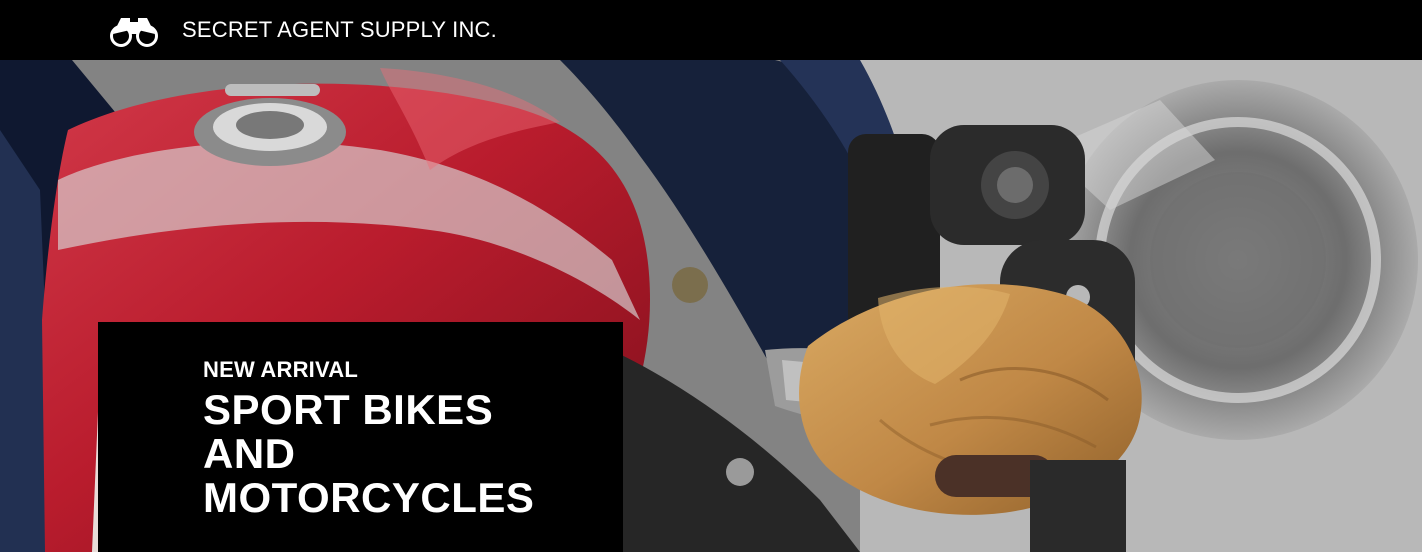 This screenshot has width=1422, height=552. I want to click on top-navbar: SECRET AGENT SUPPLY INC., so click(711, 30).